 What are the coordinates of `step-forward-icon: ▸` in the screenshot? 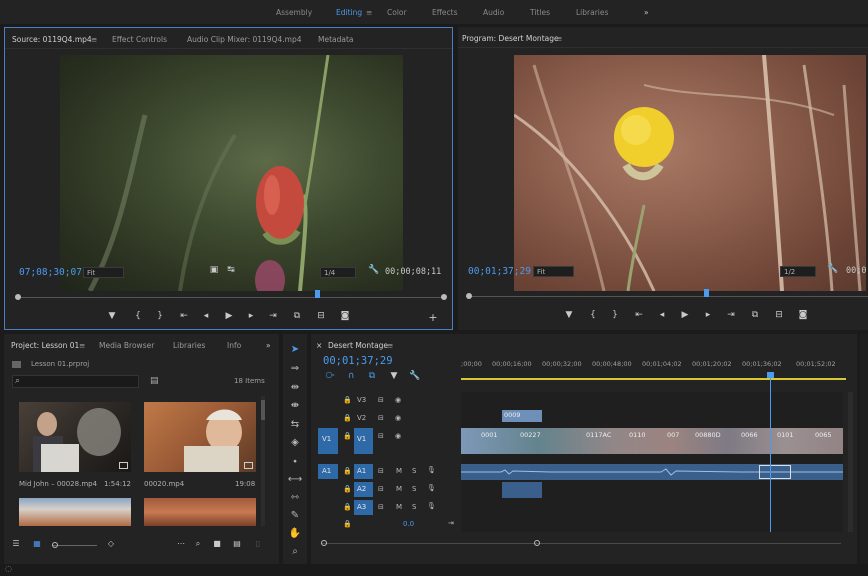 It's located at (251, 316).